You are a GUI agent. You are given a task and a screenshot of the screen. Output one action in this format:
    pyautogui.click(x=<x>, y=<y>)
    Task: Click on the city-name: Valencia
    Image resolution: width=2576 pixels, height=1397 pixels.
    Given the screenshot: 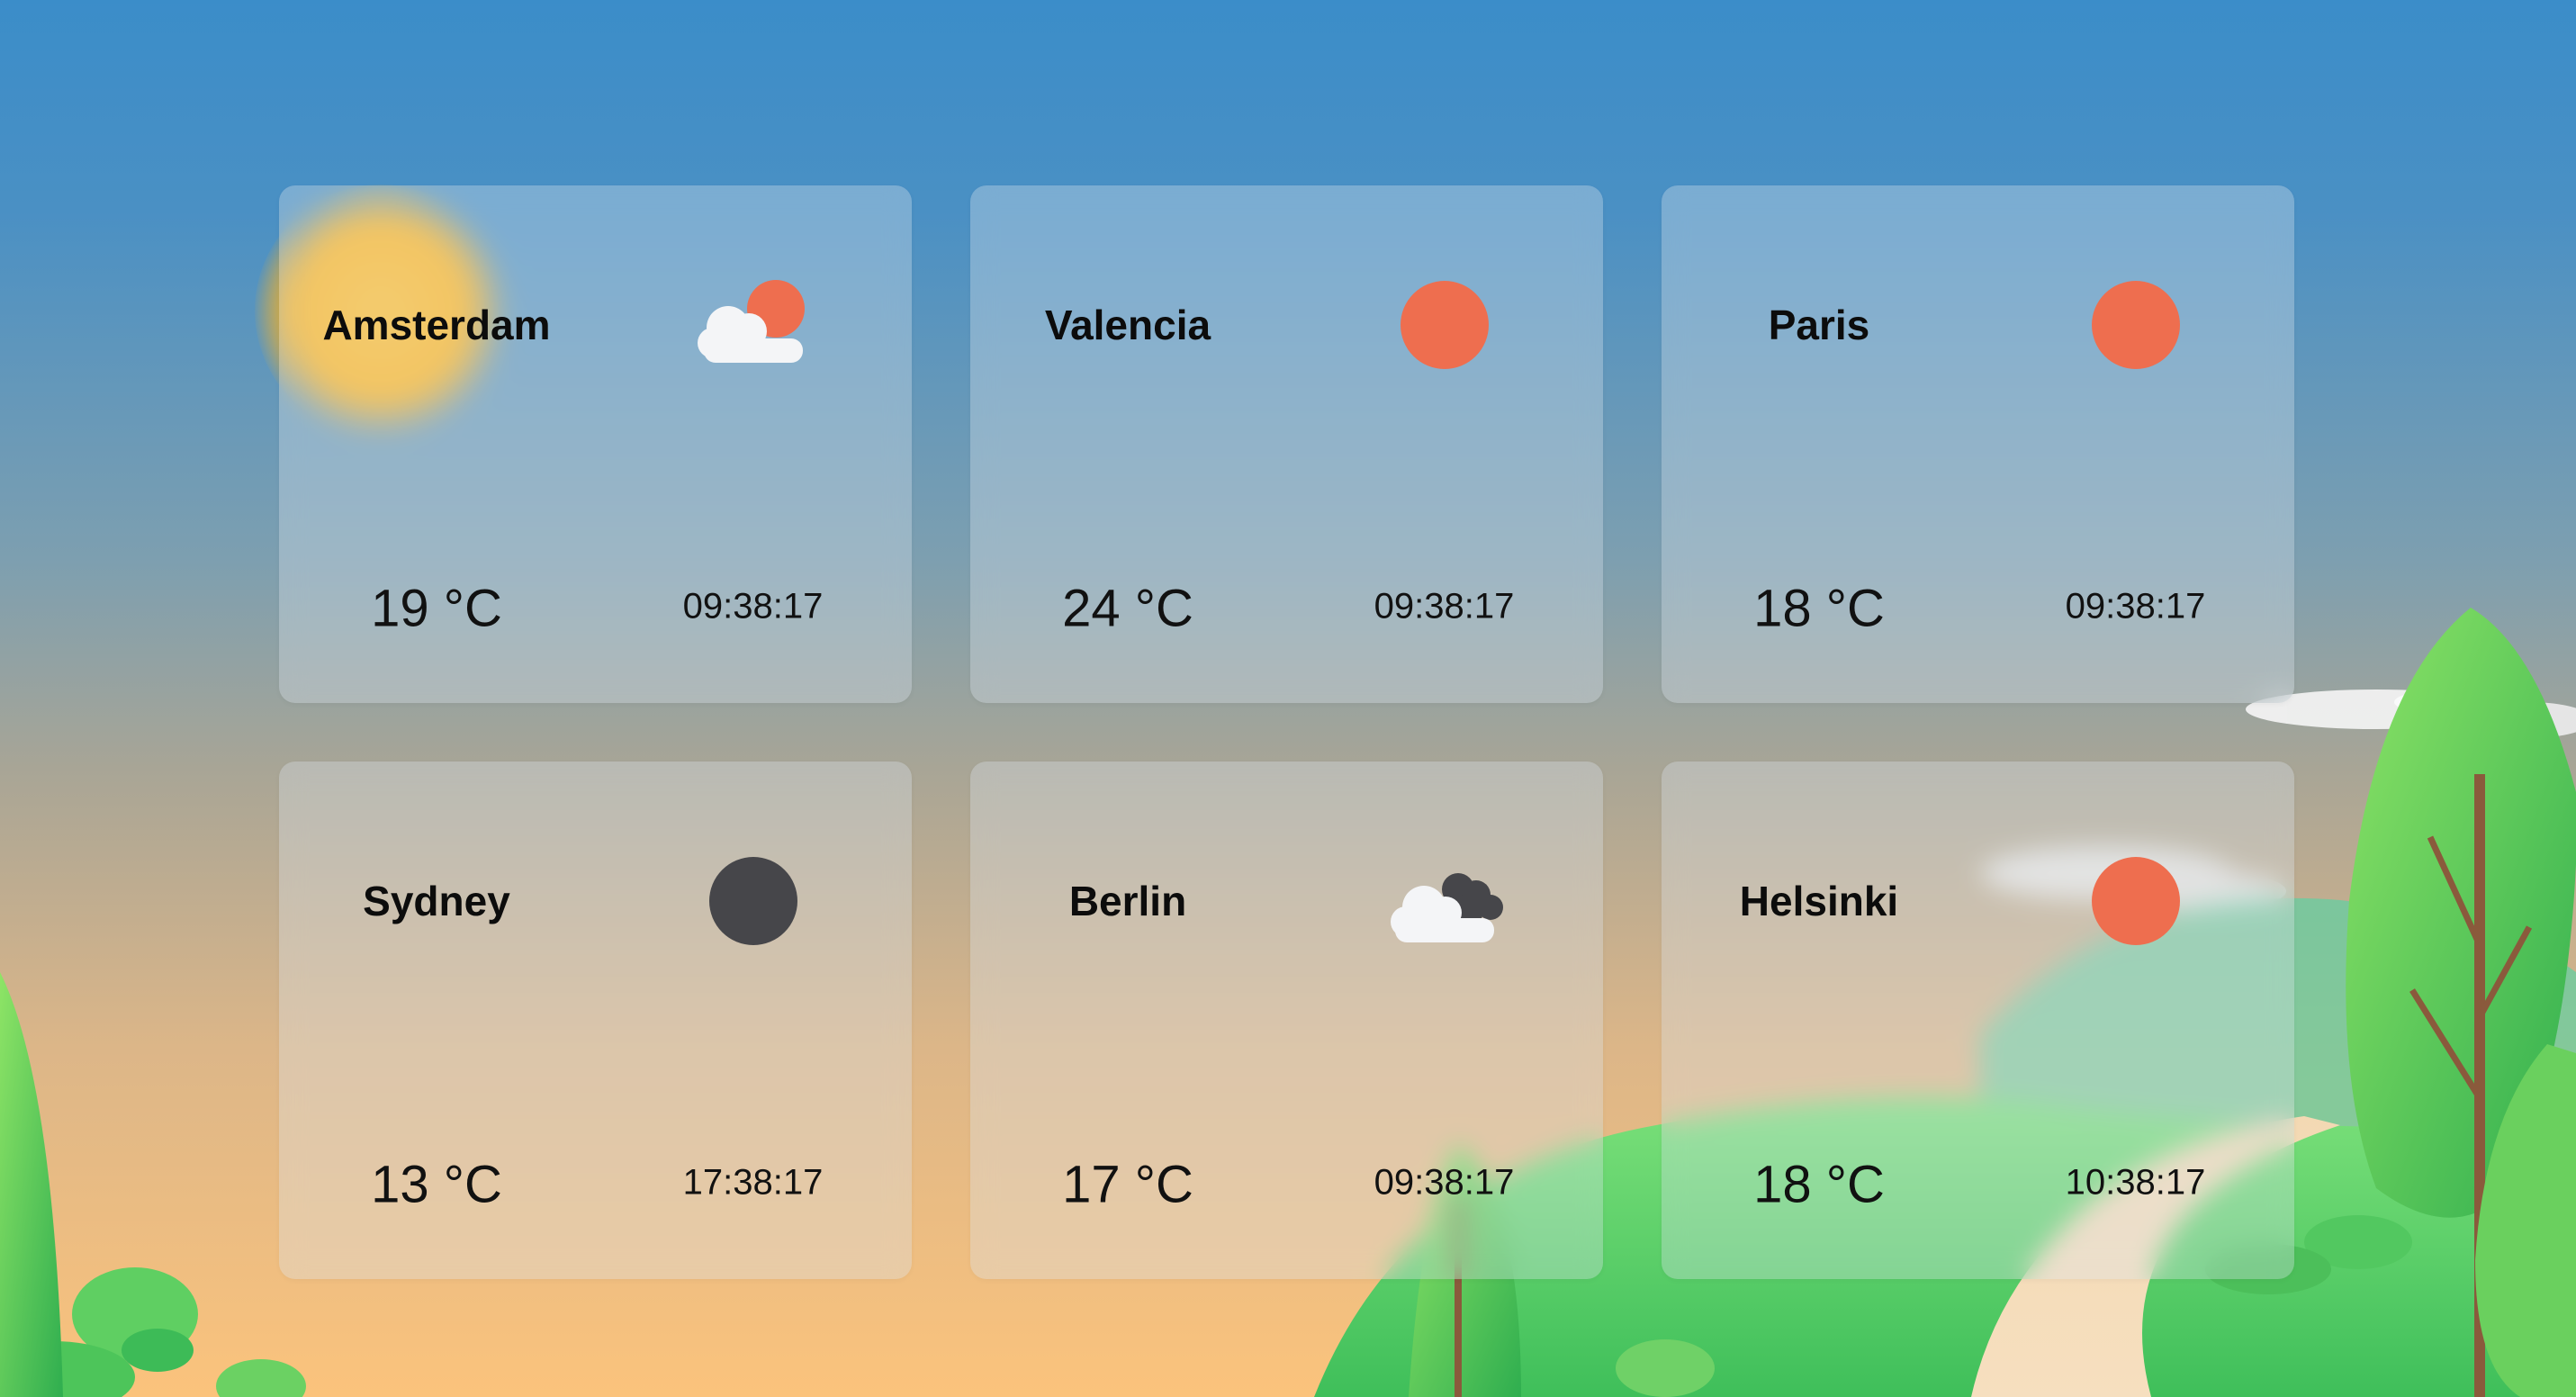 What is the action you would take?
    pyautogui.click(x=1127, y=325)
    